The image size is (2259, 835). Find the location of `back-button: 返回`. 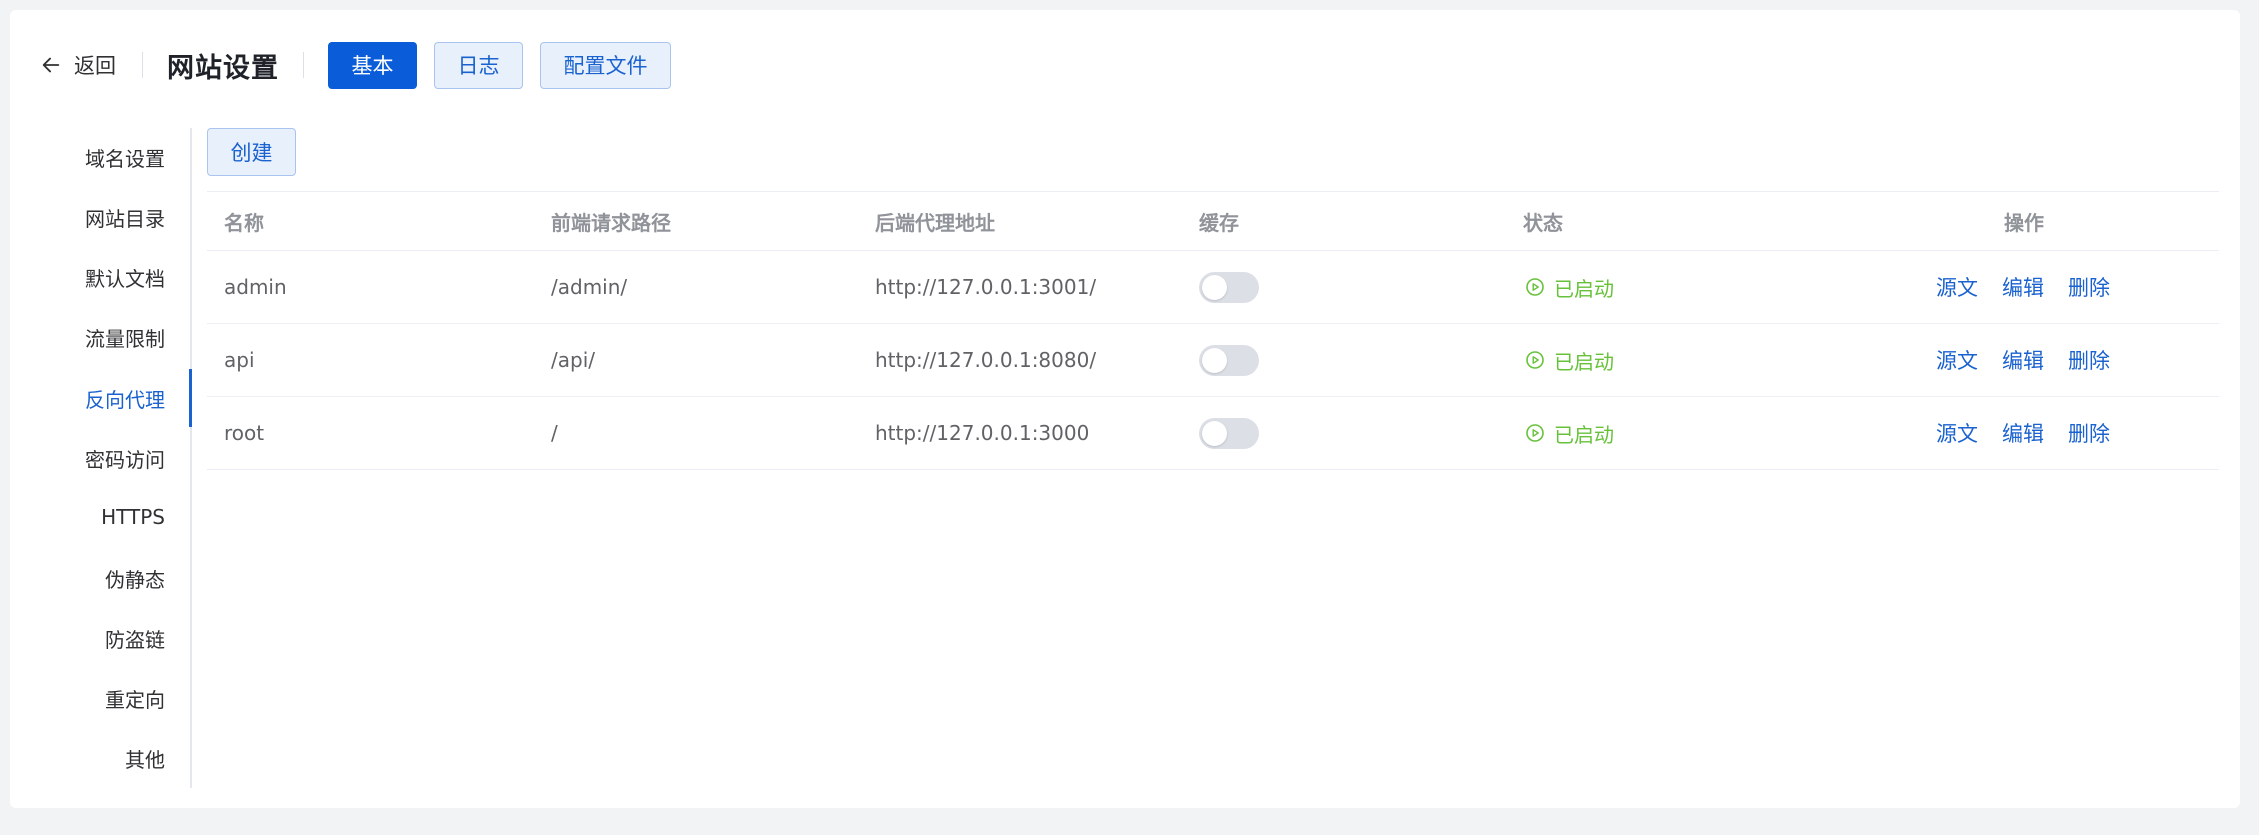

back-button: 返回 is located at coordinates (78, 65).